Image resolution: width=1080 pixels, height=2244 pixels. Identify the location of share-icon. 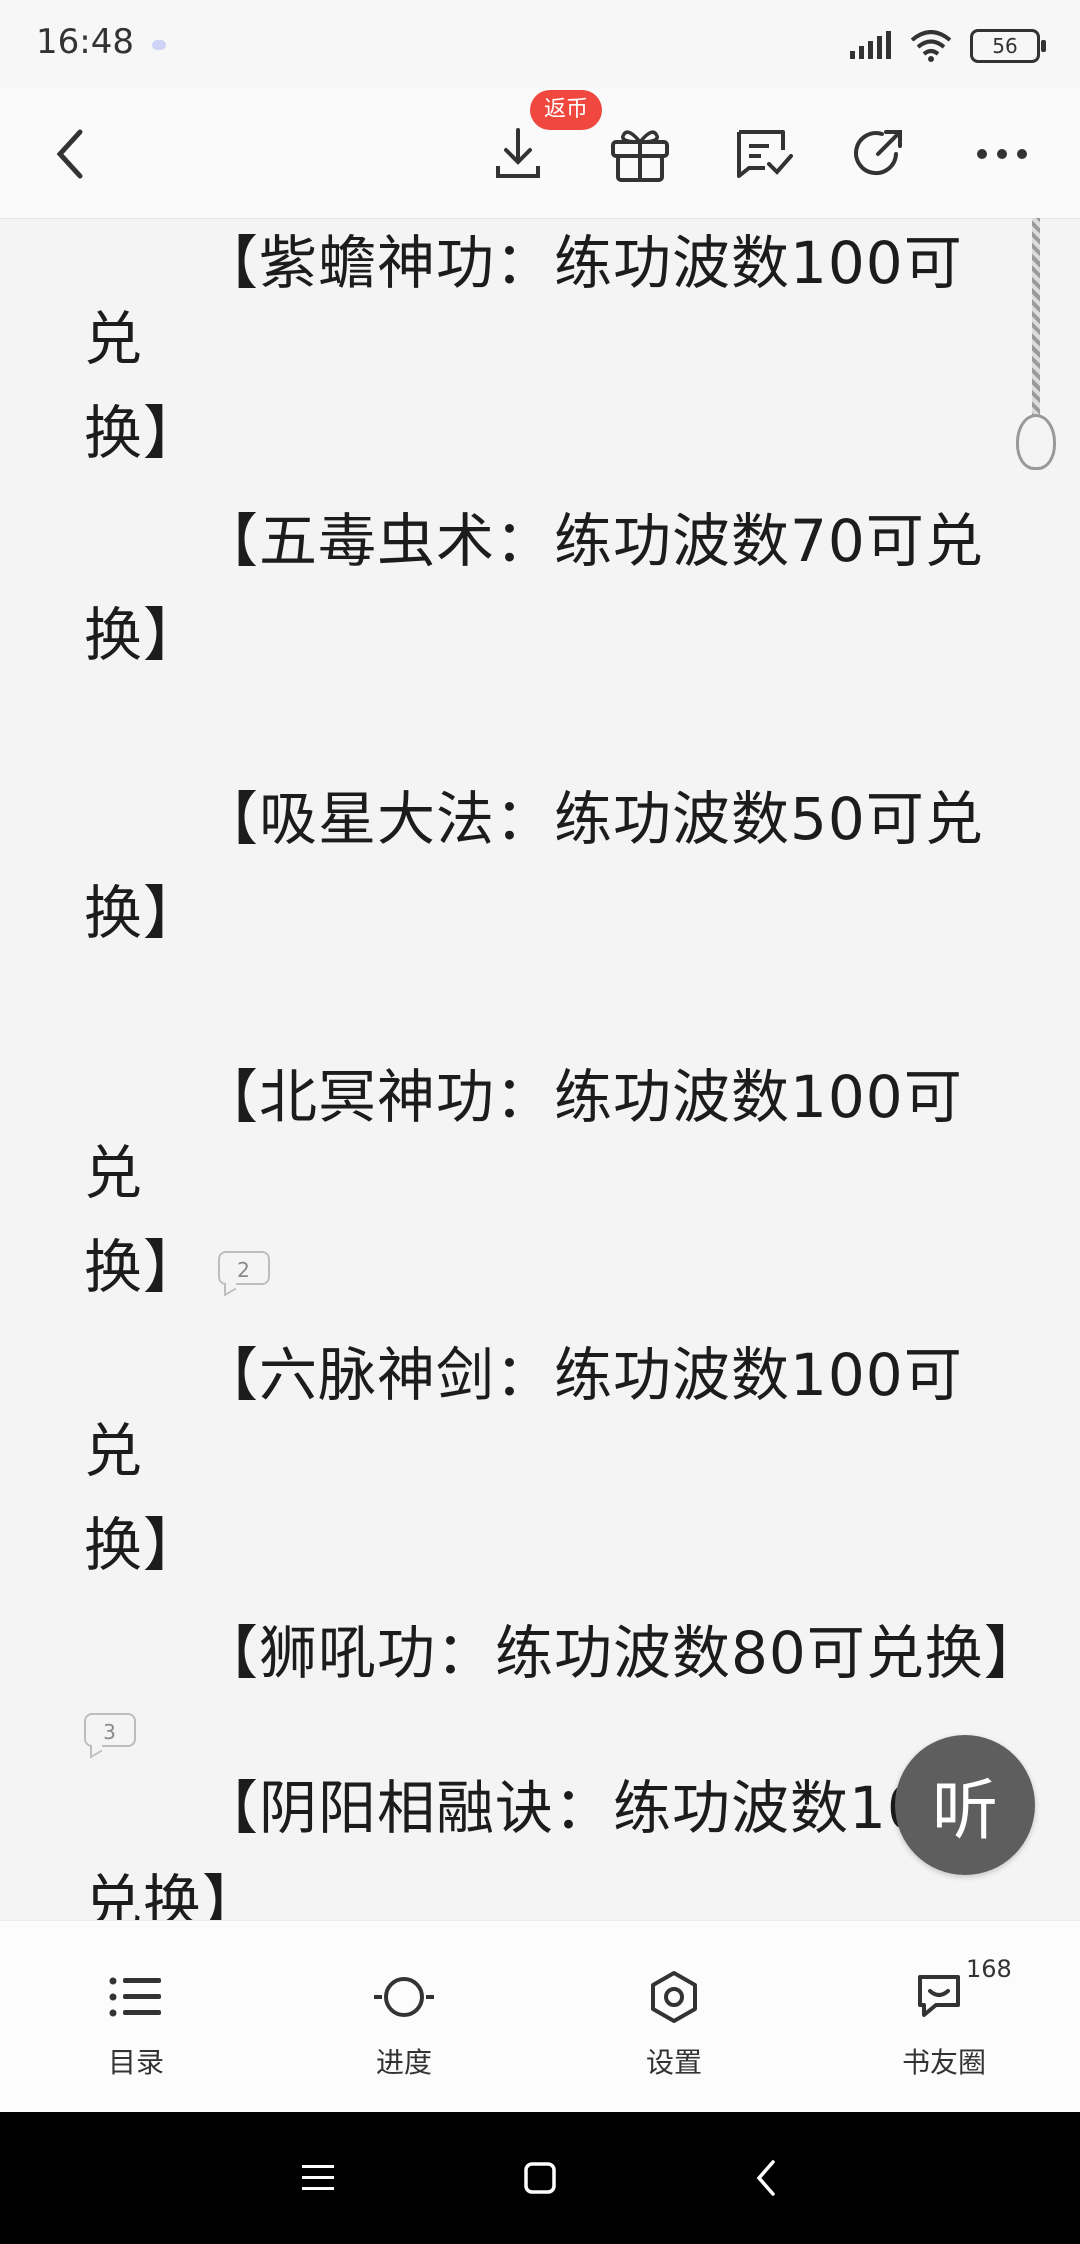
(878, 153).